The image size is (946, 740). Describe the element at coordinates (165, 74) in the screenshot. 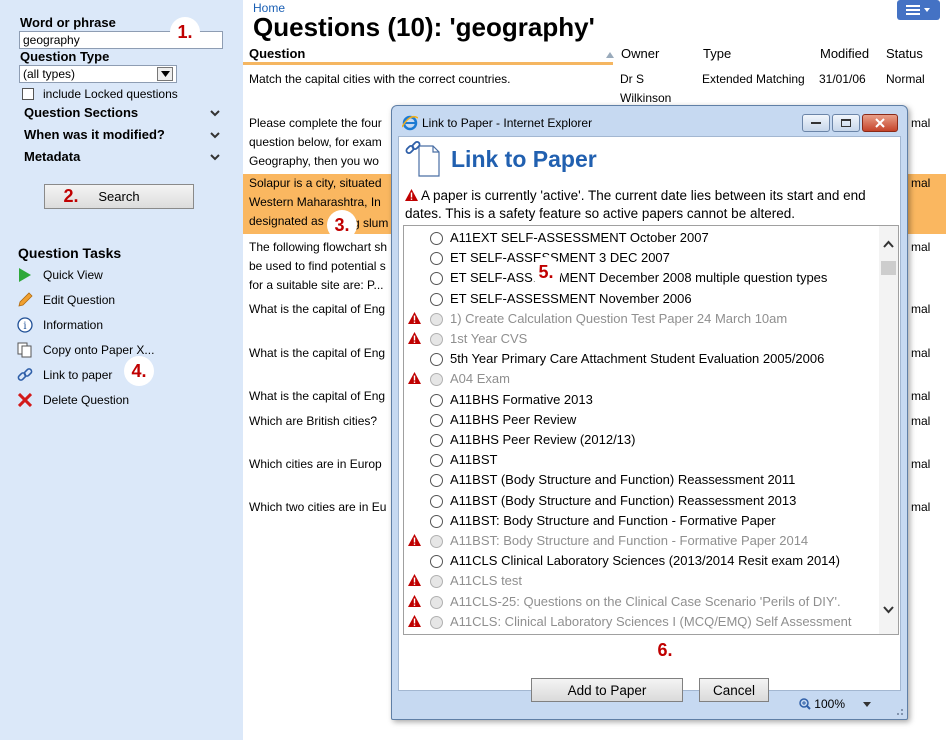

I see `dropdown-arrow-icon` at that location.